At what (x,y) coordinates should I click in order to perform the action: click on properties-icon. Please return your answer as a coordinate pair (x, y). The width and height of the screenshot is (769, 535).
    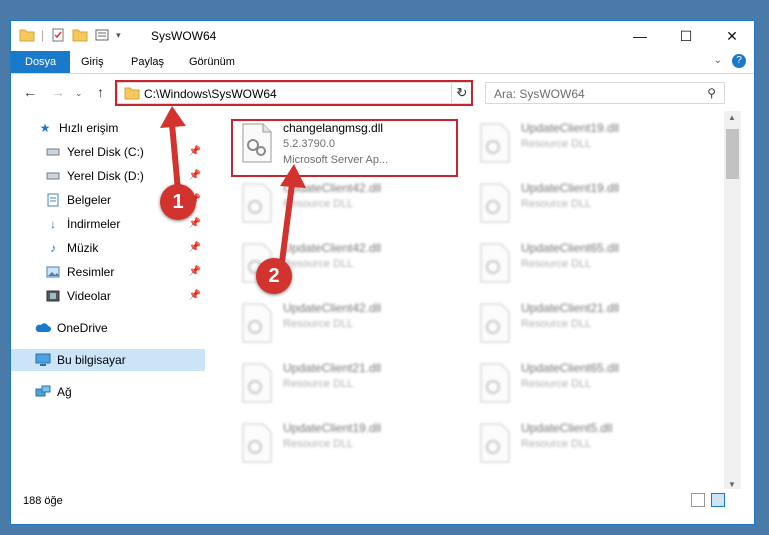
    Looking at the image, I should click on (58, 35).